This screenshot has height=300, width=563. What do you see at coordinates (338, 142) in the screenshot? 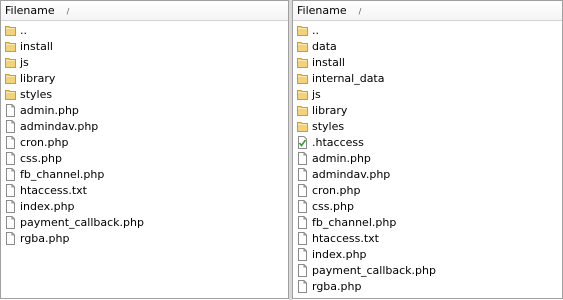
I see `filename-label: .htaccess` at bounding box center [338, 142].